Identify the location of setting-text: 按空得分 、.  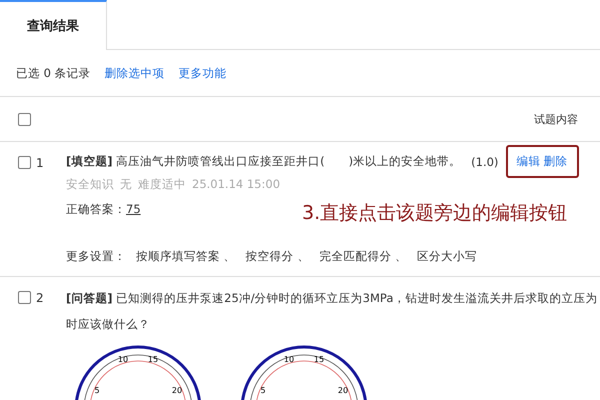
(278, 256).